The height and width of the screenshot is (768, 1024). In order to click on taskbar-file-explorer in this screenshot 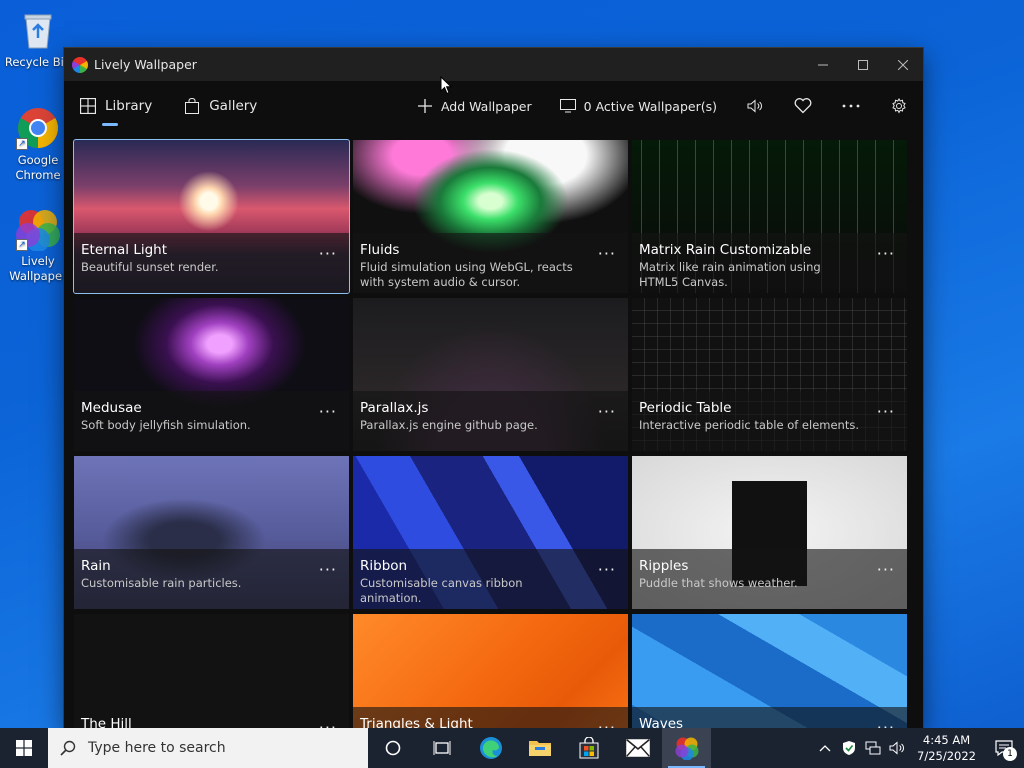, I will do `click(539, 748)`.